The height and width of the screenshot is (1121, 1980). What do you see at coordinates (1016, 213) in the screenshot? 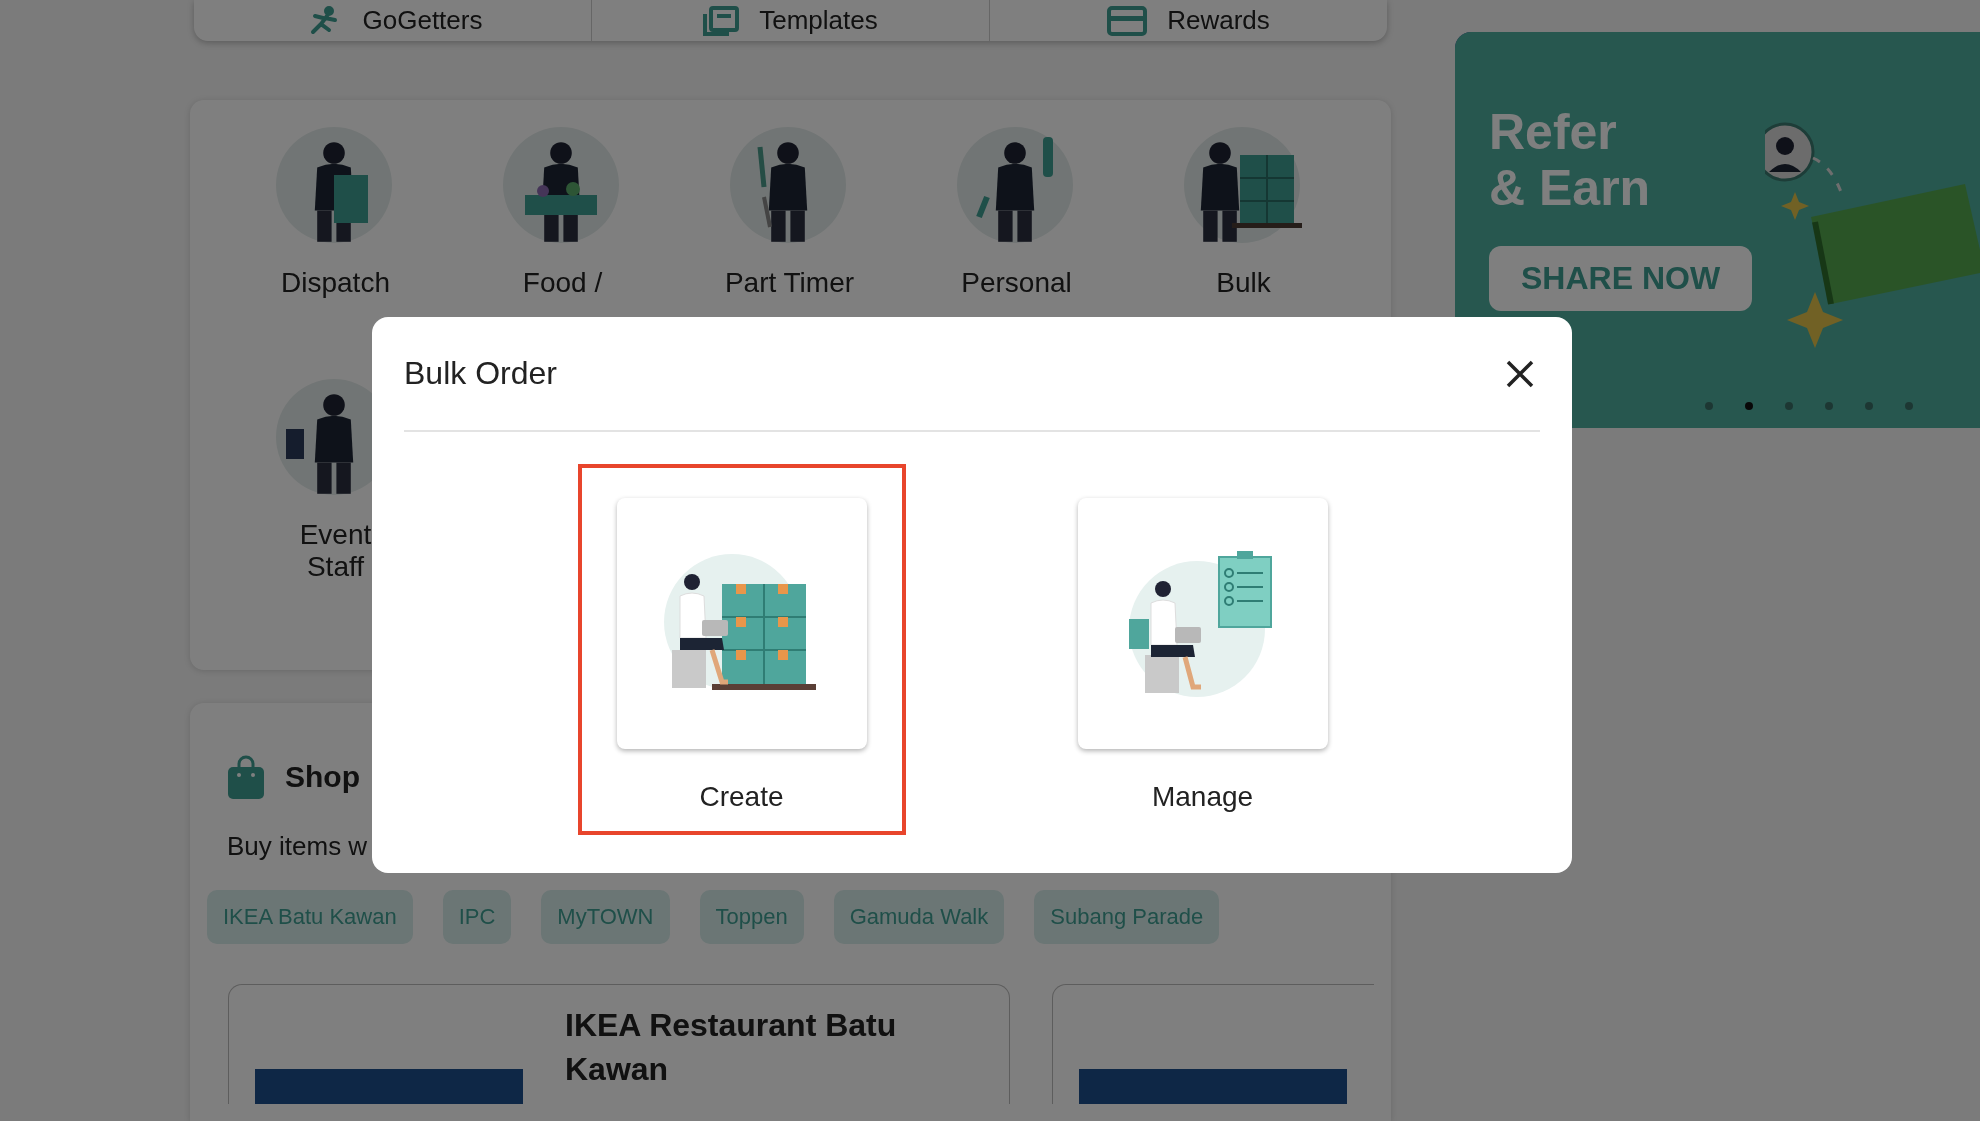
I see `service-tile: Personal` at bounding box center [1016, 213].